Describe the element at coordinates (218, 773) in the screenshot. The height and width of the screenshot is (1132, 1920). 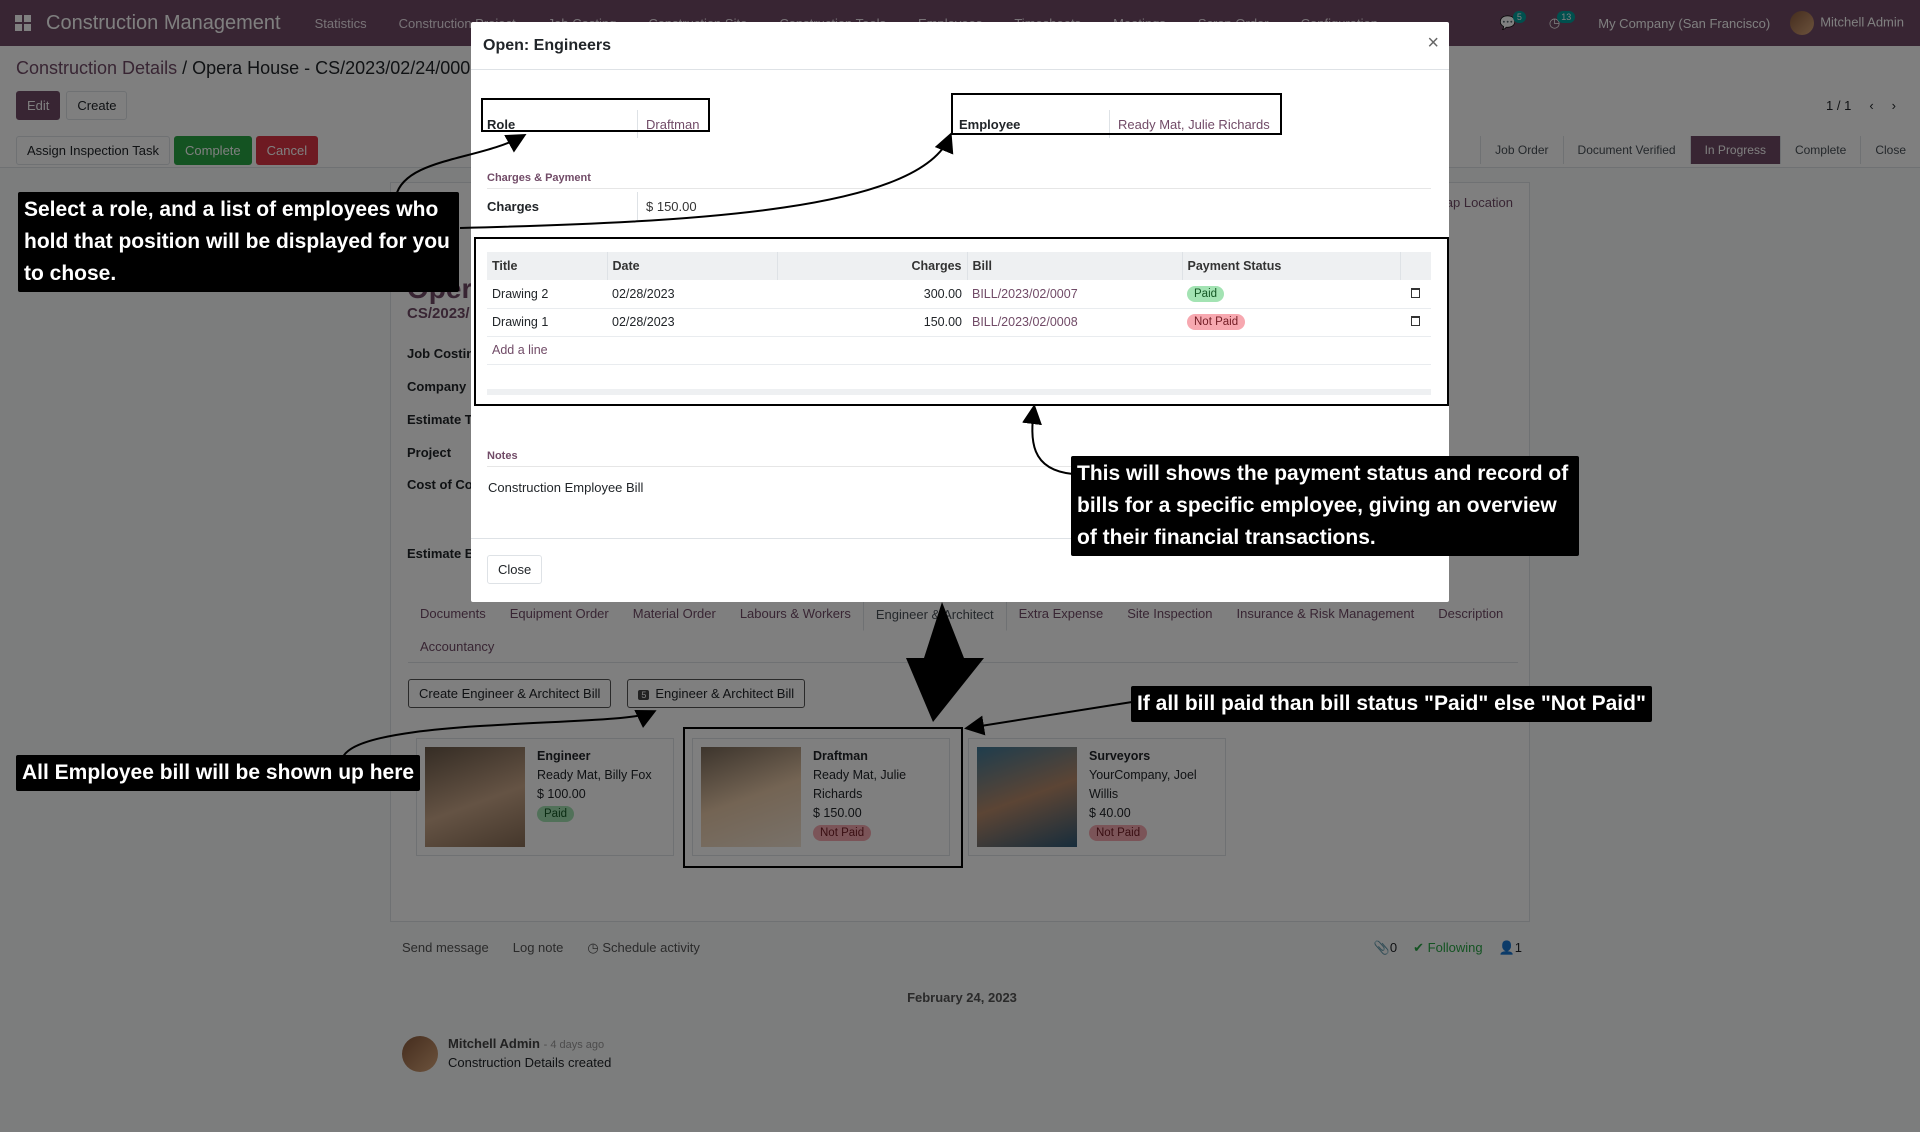
I see `callout-all-bills: All Employee bill will be shown up here` at that location.